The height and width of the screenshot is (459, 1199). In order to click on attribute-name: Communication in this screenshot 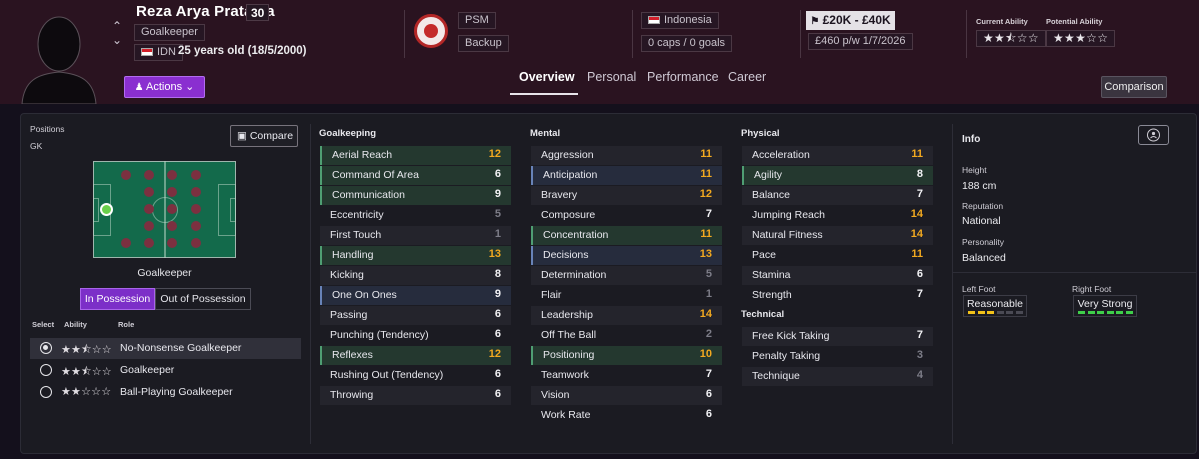, I will do `click(368, 195)`.